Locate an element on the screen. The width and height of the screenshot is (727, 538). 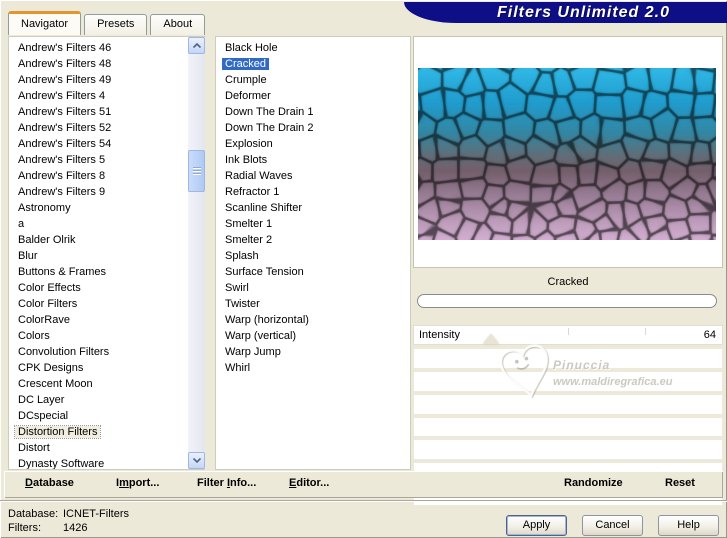
filter-item: Twister is located at coordinates (316, 304).